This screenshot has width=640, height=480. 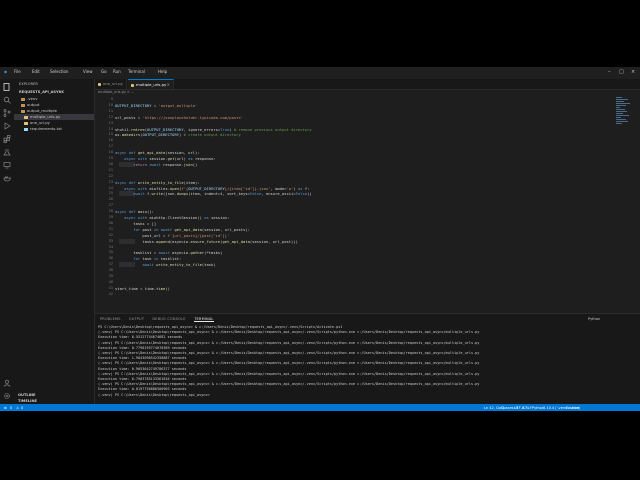 What do you see at coordinates (22, 408) in the screenshot?
I see `warnings-count: 0` at bounding box center [22, 408].